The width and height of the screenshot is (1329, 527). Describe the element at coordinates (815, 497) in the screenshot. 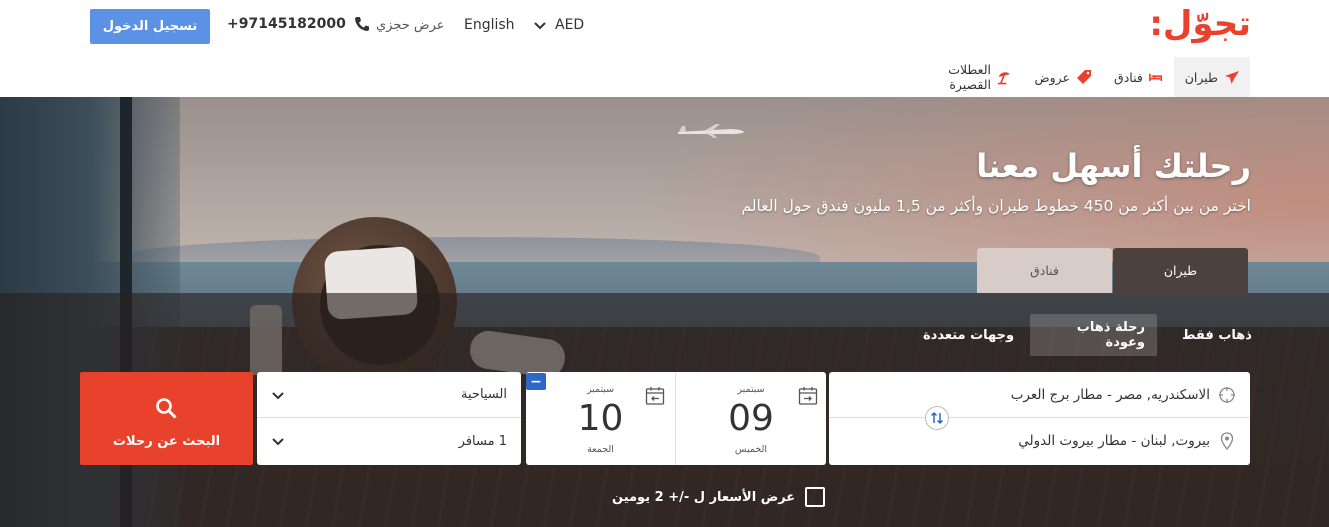

I see `flexible-dates-checkbox` at that location.